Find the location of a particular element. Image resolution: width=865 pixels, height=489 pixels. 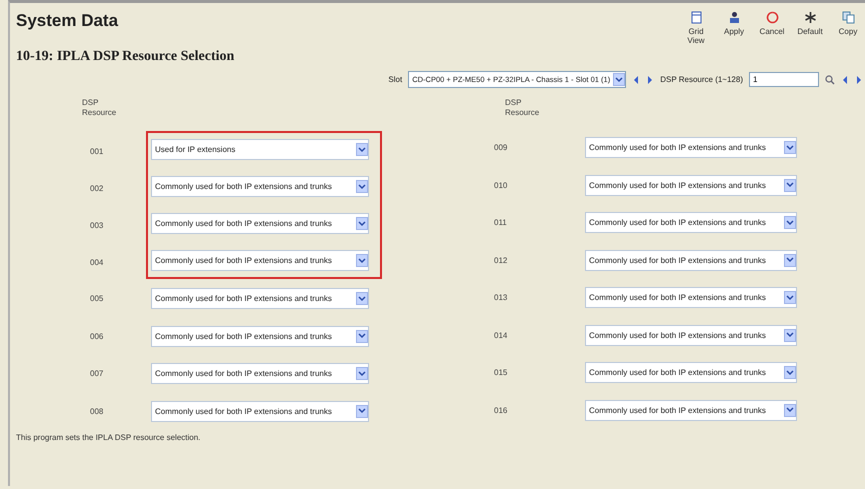

toolbar-button: Cancel is located at coordinates (772, 28).